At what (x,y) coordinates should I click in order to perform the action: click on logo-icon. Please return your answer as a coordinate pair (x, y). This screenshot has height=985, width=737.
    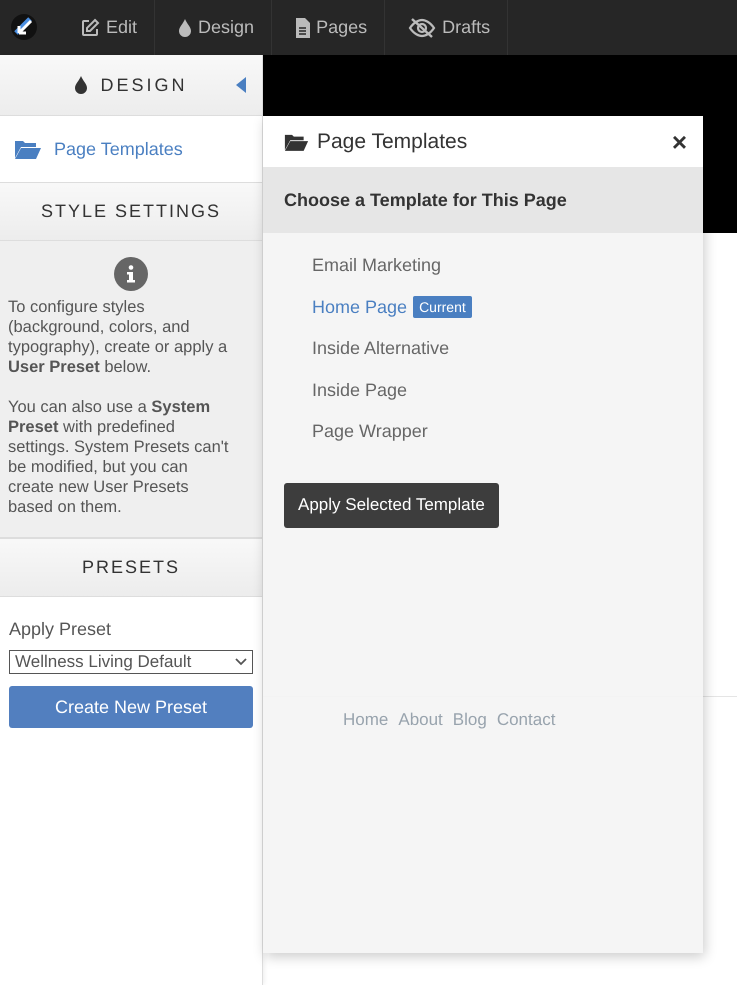
    Looking at the image, I should click on (24, 27).